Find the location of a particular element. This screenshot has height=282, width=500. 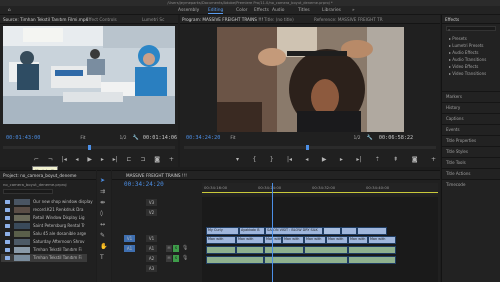

program-scrubber is located at coordinates (310, 147).